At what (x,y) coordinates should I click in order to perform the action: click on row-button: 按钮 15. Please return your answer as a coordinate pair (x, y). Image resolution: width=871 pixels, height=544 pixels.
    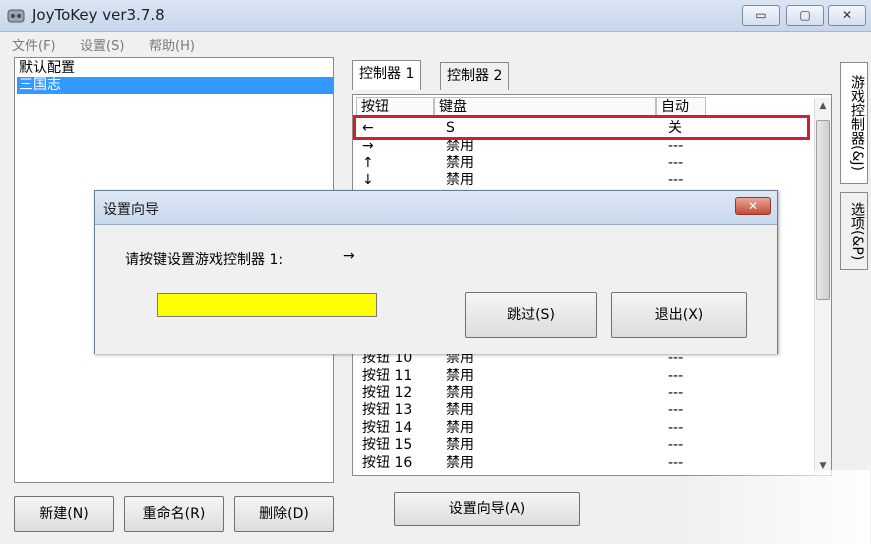
    Looking at the image, I should click on (387, 445).